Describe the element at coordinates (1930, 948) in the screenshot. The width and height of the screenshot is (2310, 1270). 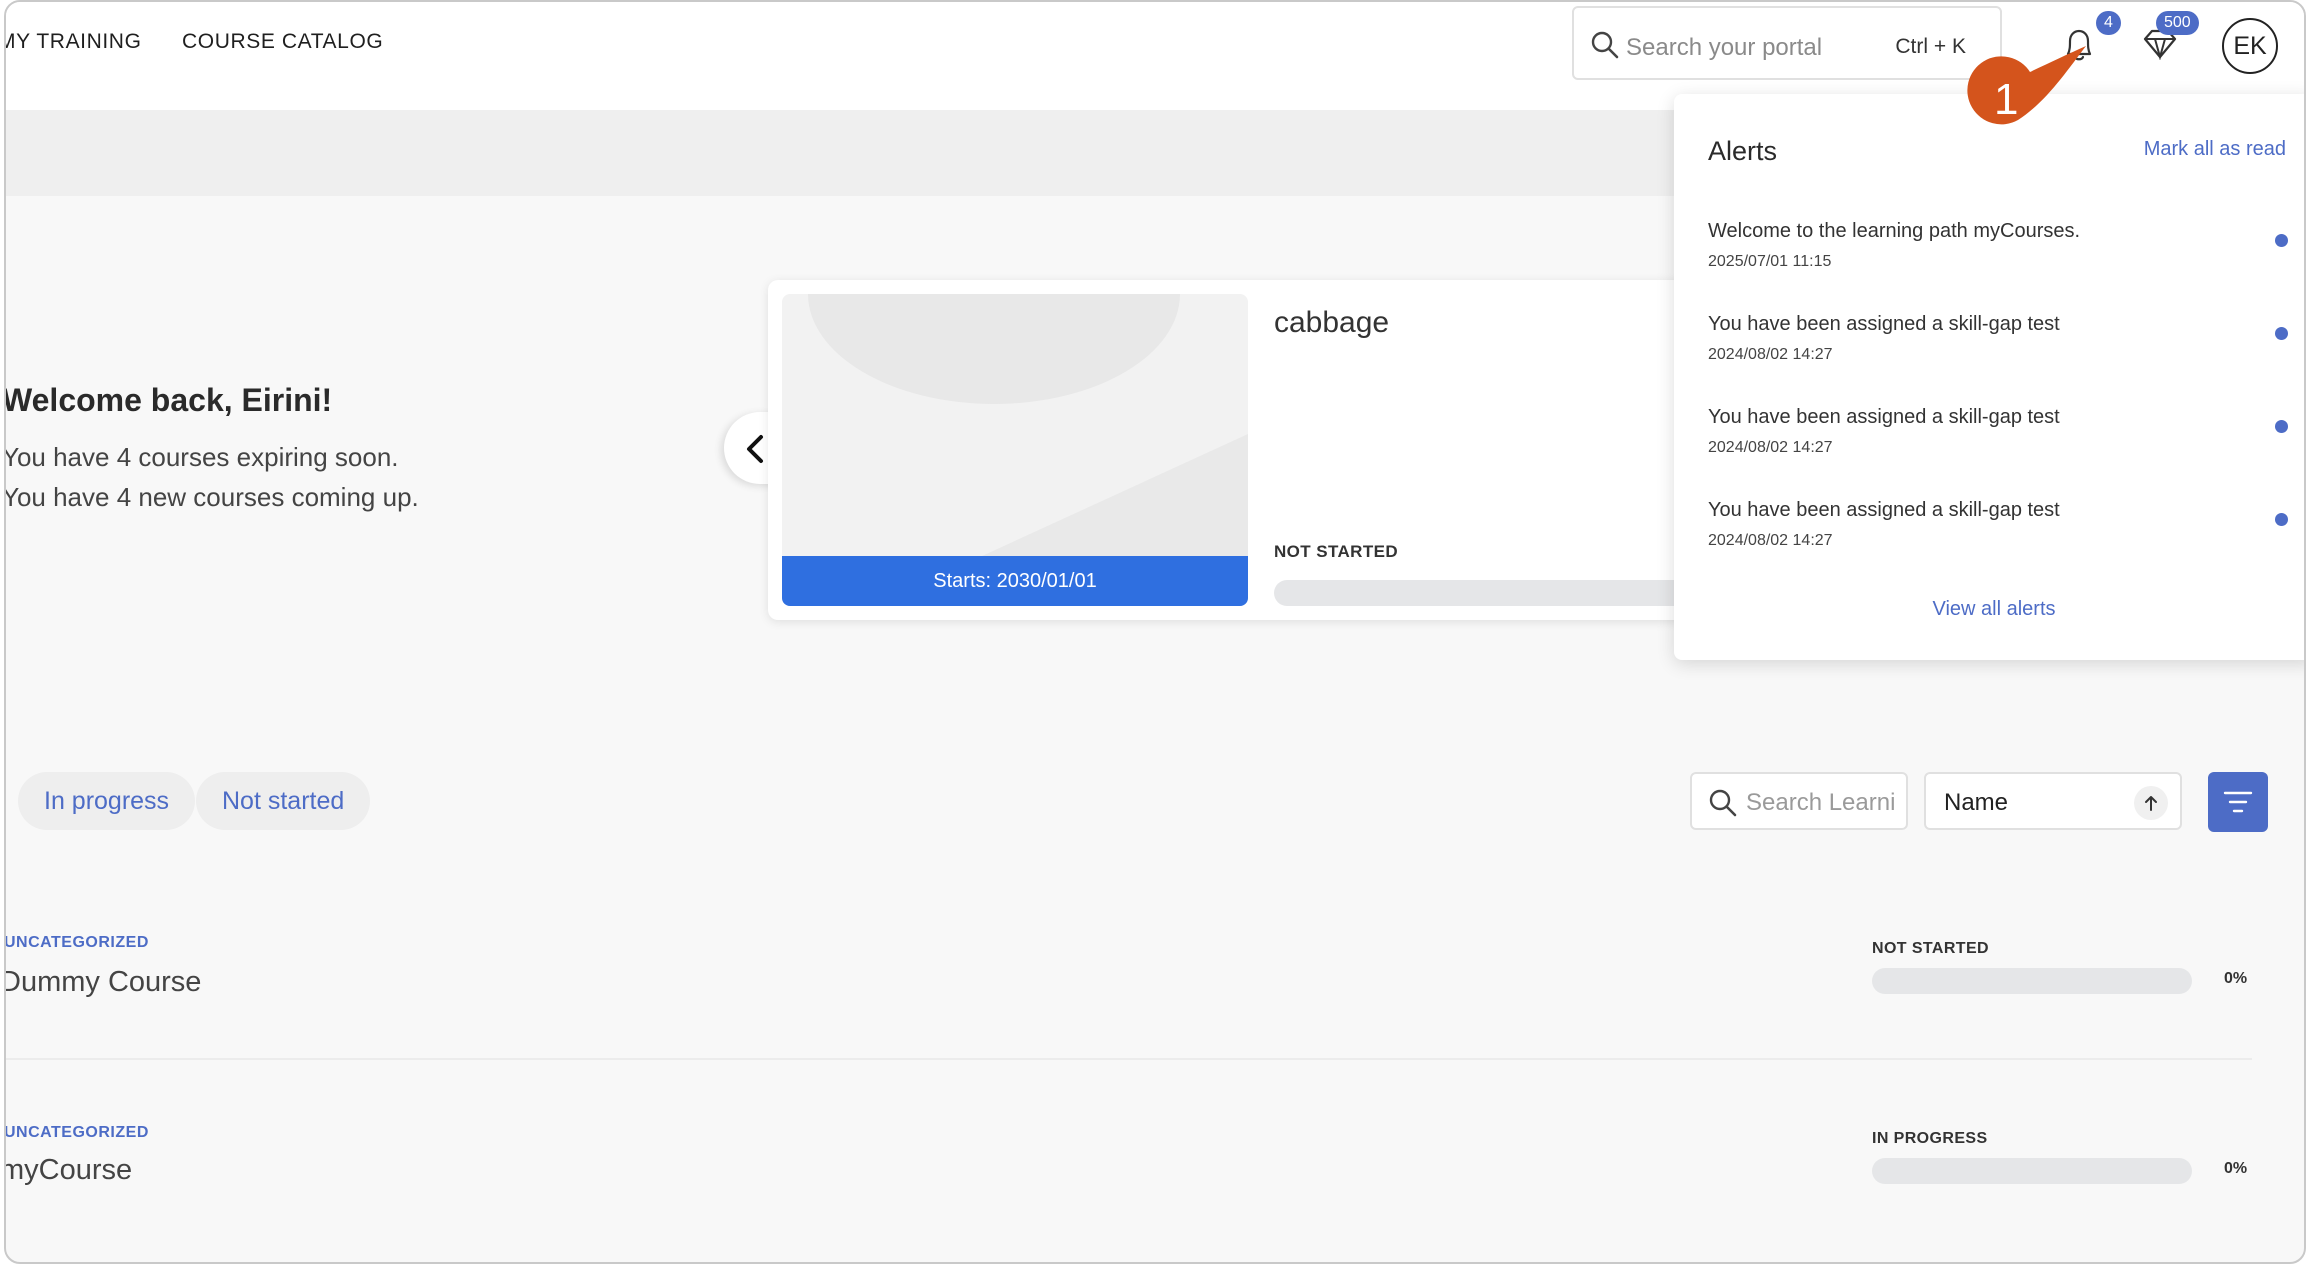
I see `course-status: NOT STARTED` at that location.